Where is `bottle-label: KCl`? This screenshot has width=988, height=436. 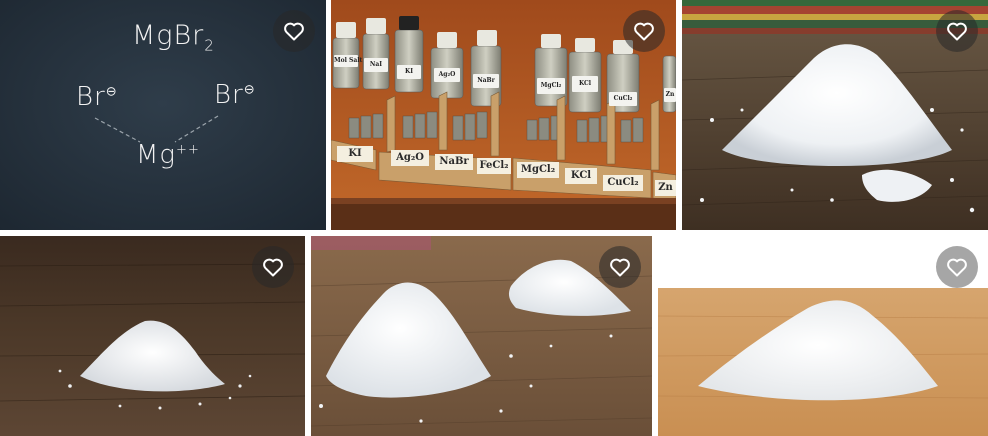
bottle-label: KCl is located at coordinates (585, 84).